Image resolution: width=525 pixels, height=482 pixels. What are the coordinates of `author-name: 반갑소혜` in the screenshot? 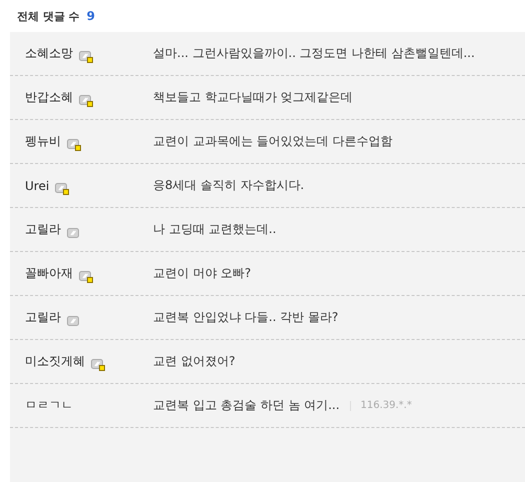 It's located at (49, 97).